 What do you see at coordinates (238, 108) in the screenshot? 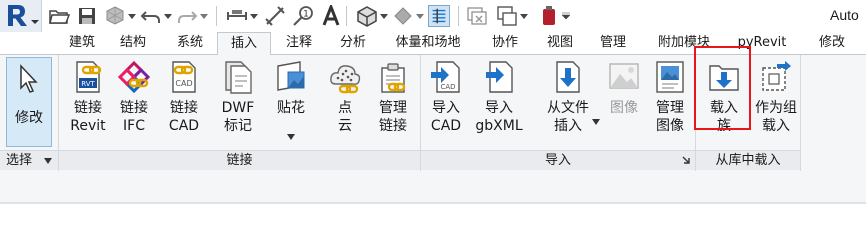
I see `dwf-markup-label-1: DWF` at bounding box center [238, 108].